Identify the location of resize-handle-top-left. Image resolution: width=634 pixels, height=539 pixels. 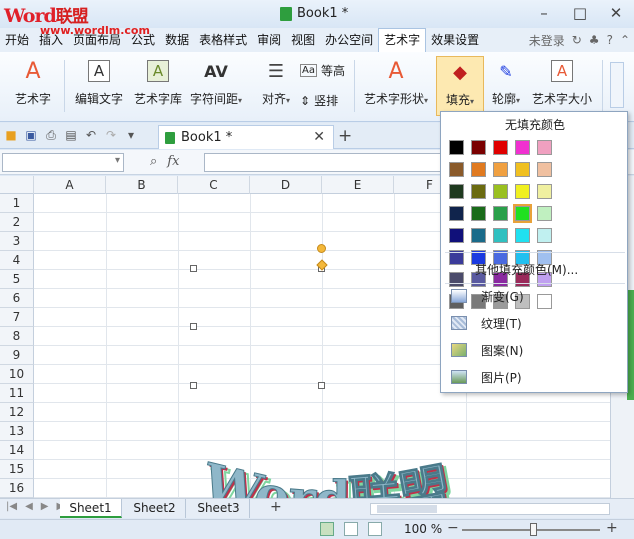
(193, 268).